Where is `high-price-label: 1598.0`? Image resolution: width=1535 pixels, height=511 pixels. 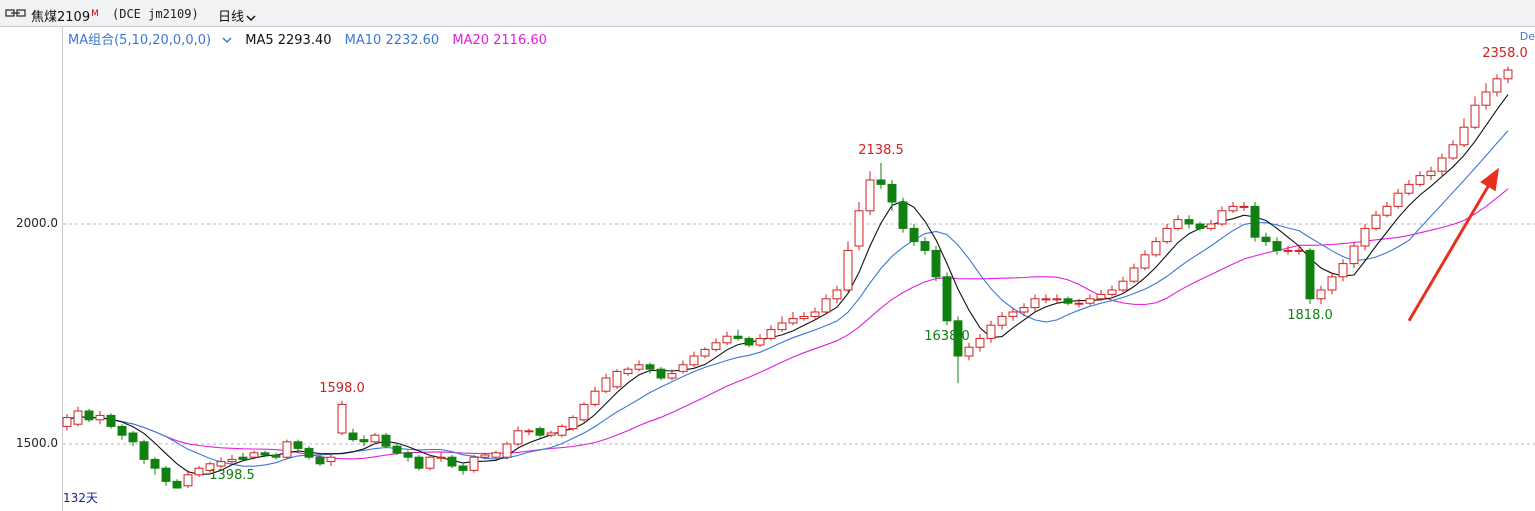
high-price-label: 1598.0 is located at coordinates (342, 388).